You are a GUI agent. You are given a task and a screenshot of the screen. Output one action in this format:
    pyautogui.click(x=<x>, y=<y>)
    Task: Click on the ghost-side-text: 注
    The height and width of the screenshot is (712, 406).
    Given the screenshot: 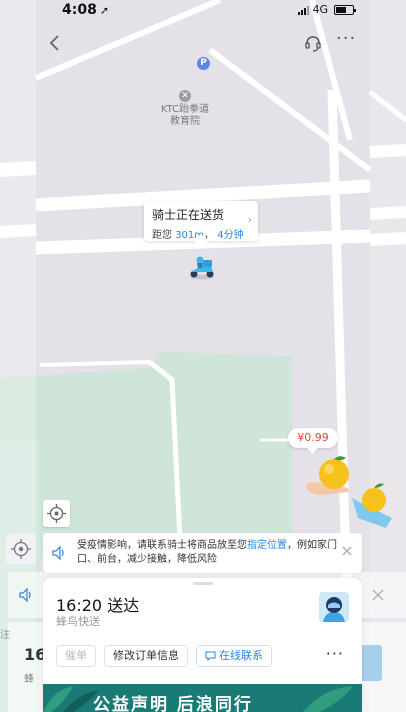 What is the action you would take?
    pyautogui.click(x=5, y=635)
    